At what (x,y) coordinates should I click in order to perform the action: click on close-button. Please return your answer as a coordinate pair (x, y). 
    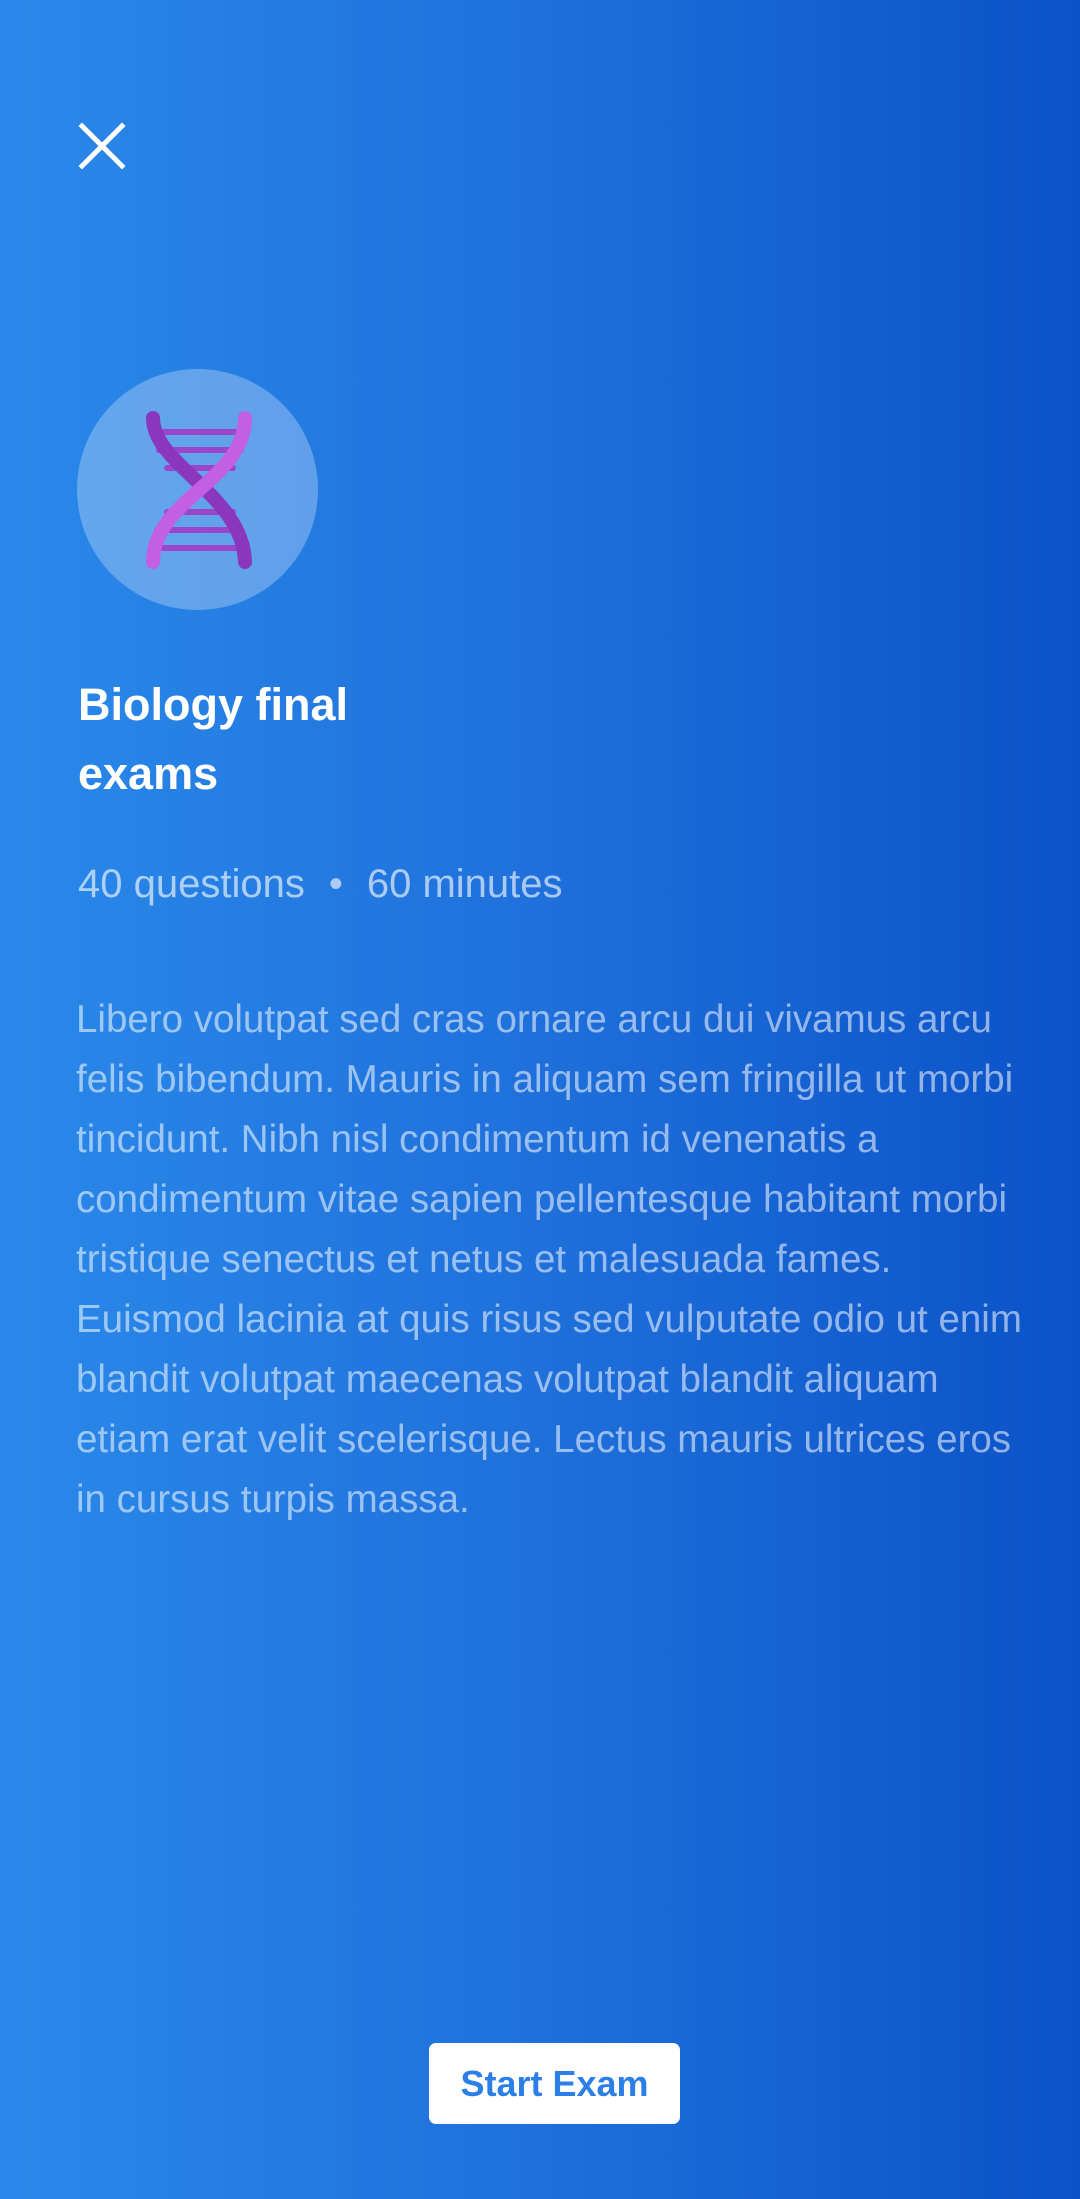
    Looking at the image, I should click on (102, 146).